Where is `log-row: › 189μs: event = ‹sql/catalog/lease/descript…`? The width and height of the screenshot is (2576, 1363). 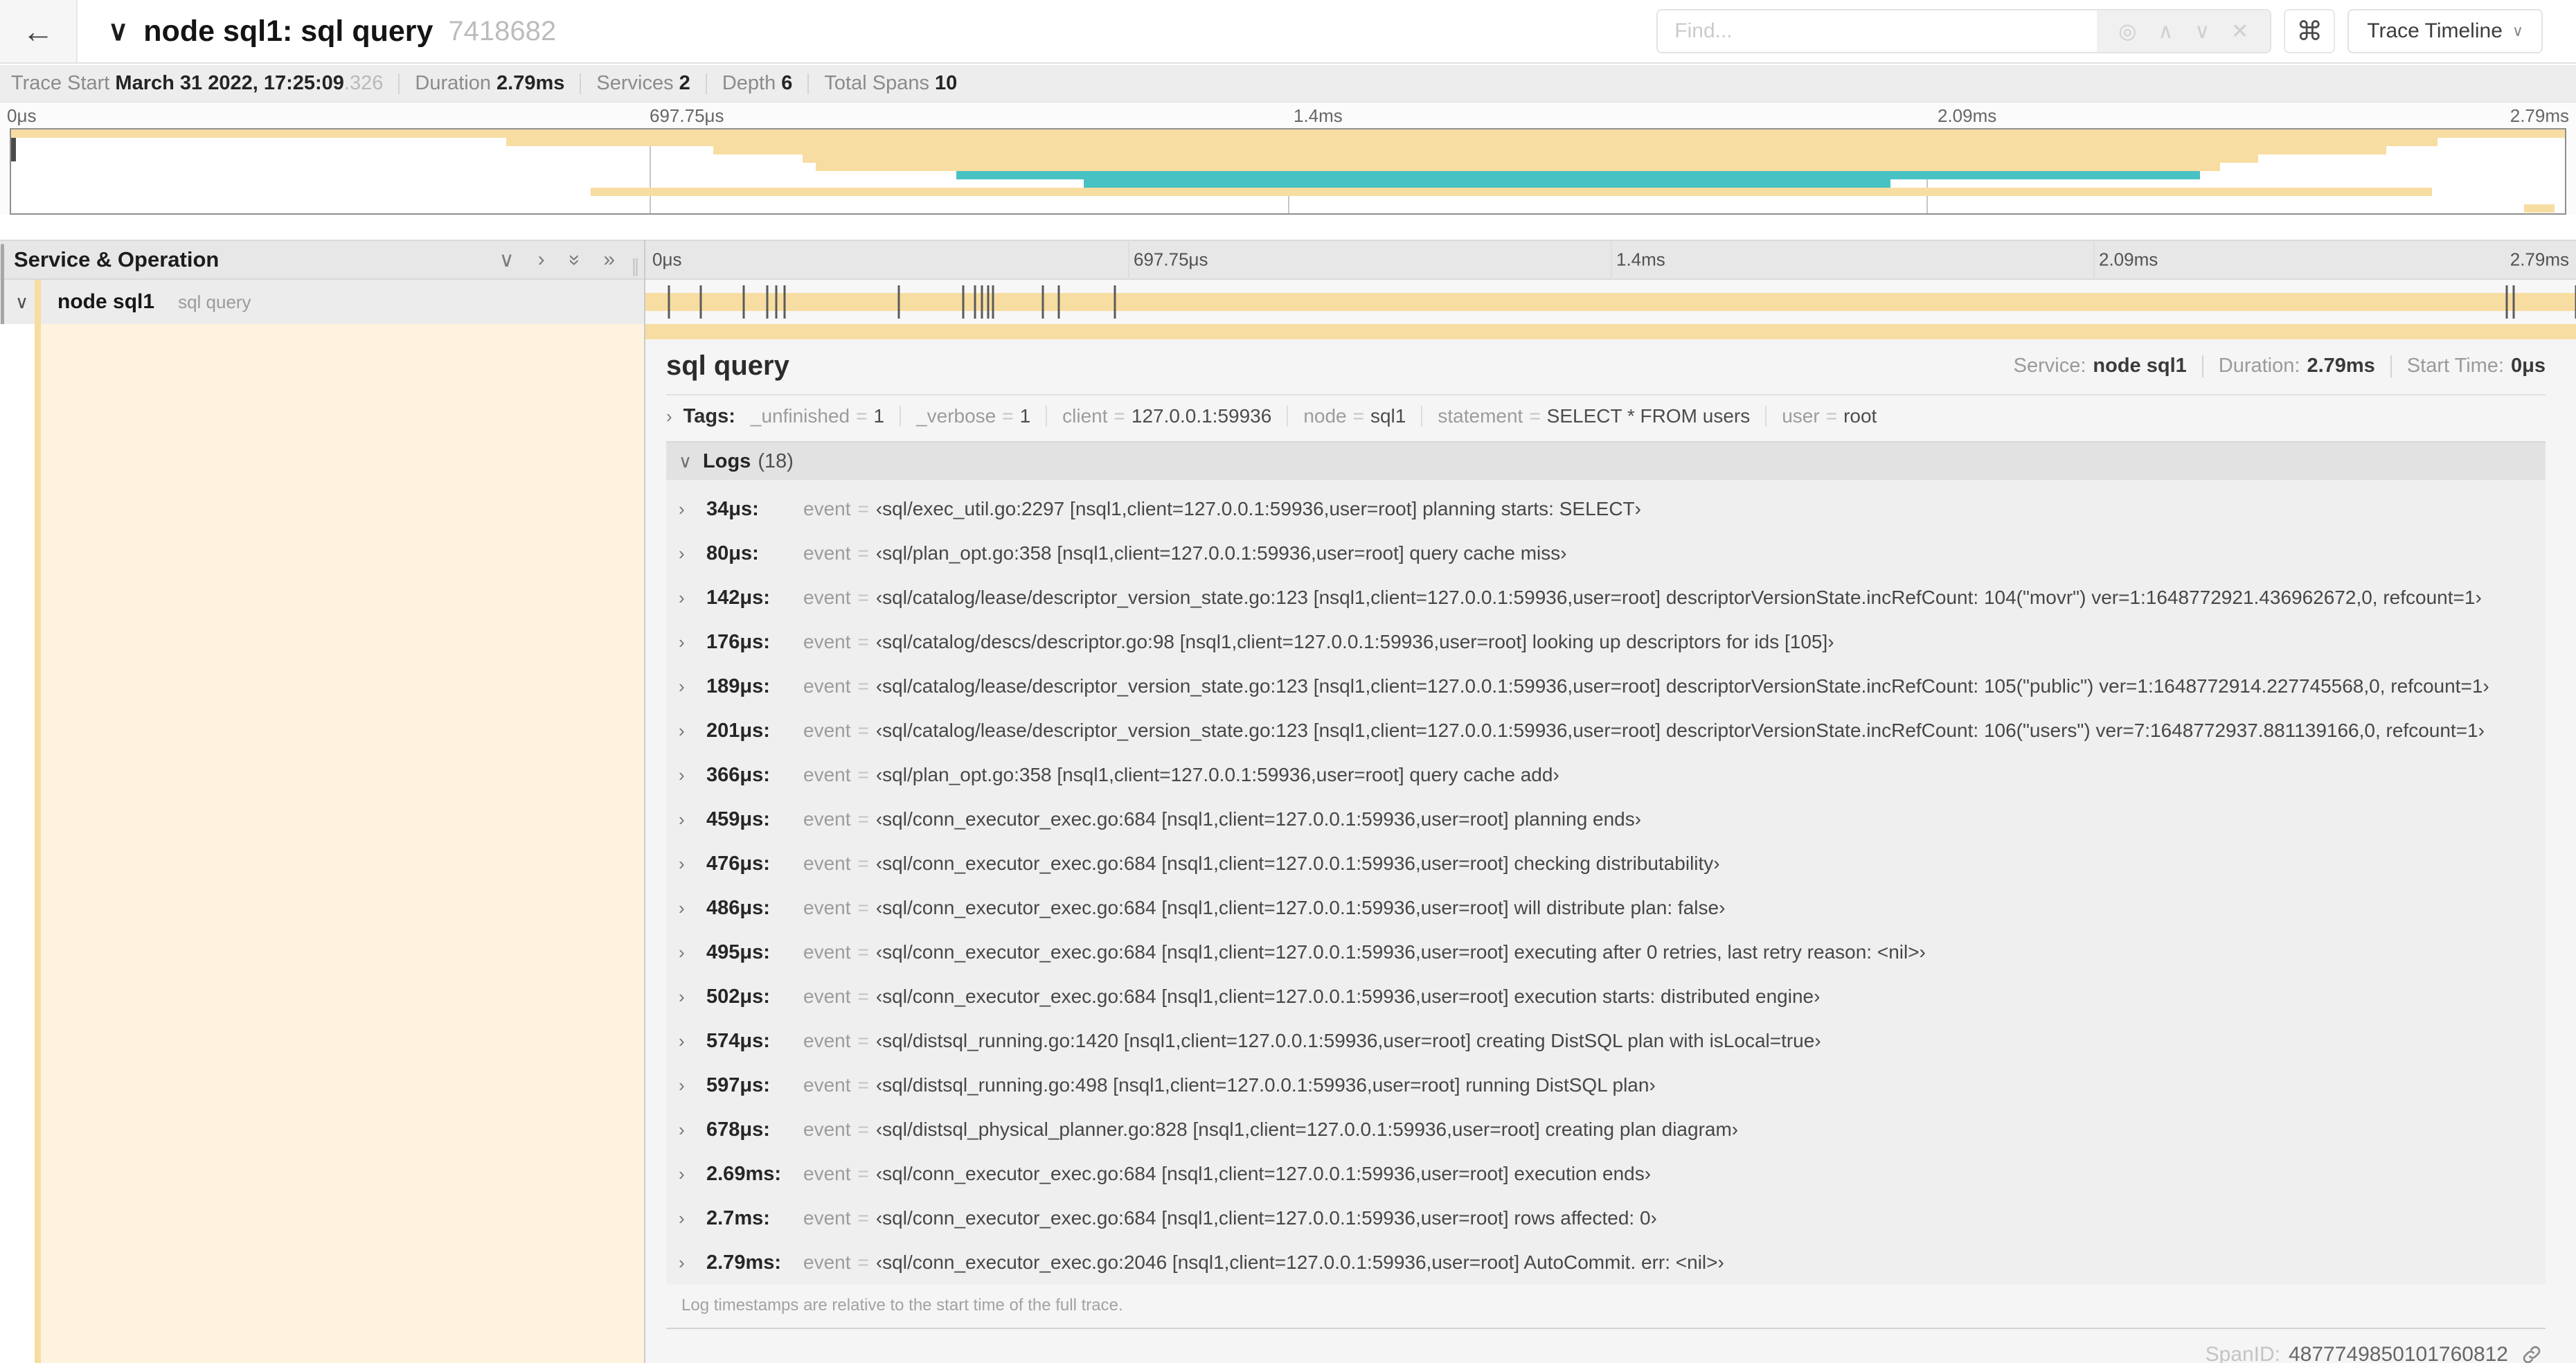
log-row: › 189μs: event = ‹sql/catalog/lease/descript… is located at coordinates (1606, 686).